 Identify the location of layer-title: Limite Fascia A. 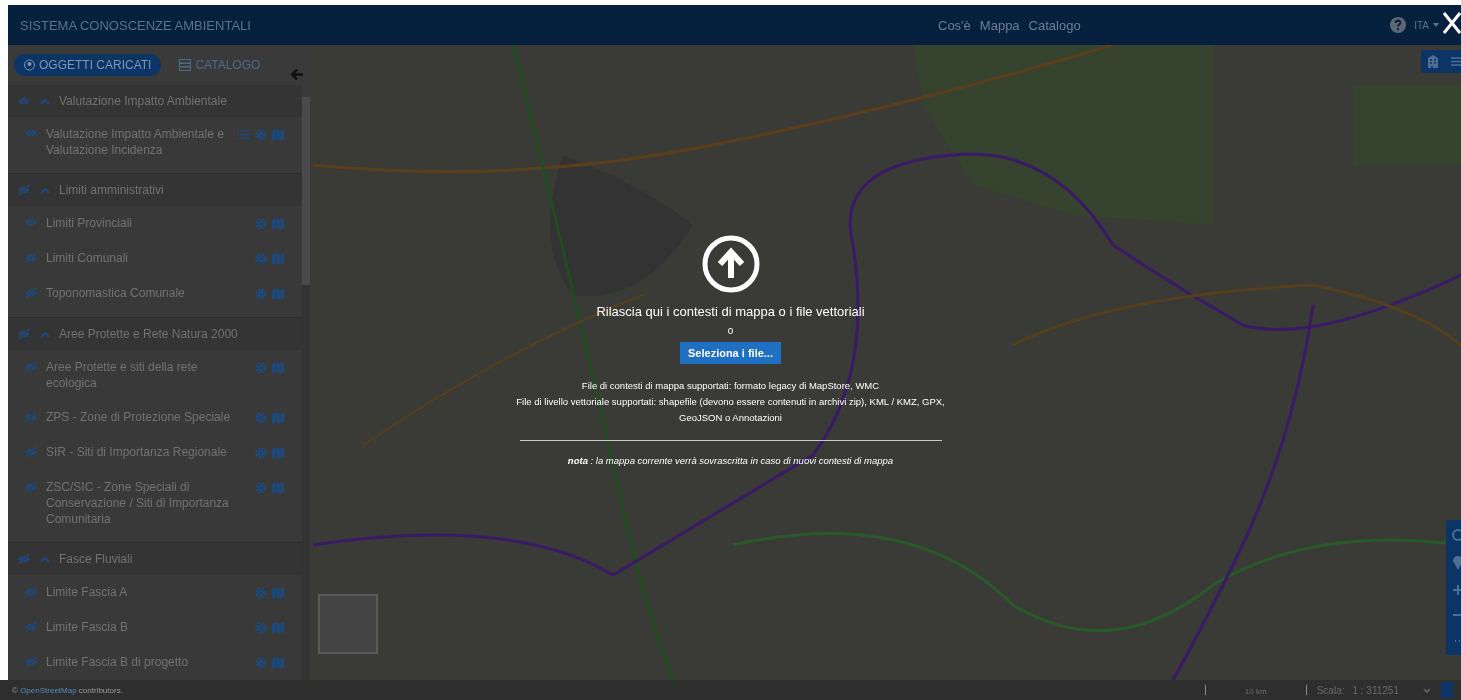
(146, 592).